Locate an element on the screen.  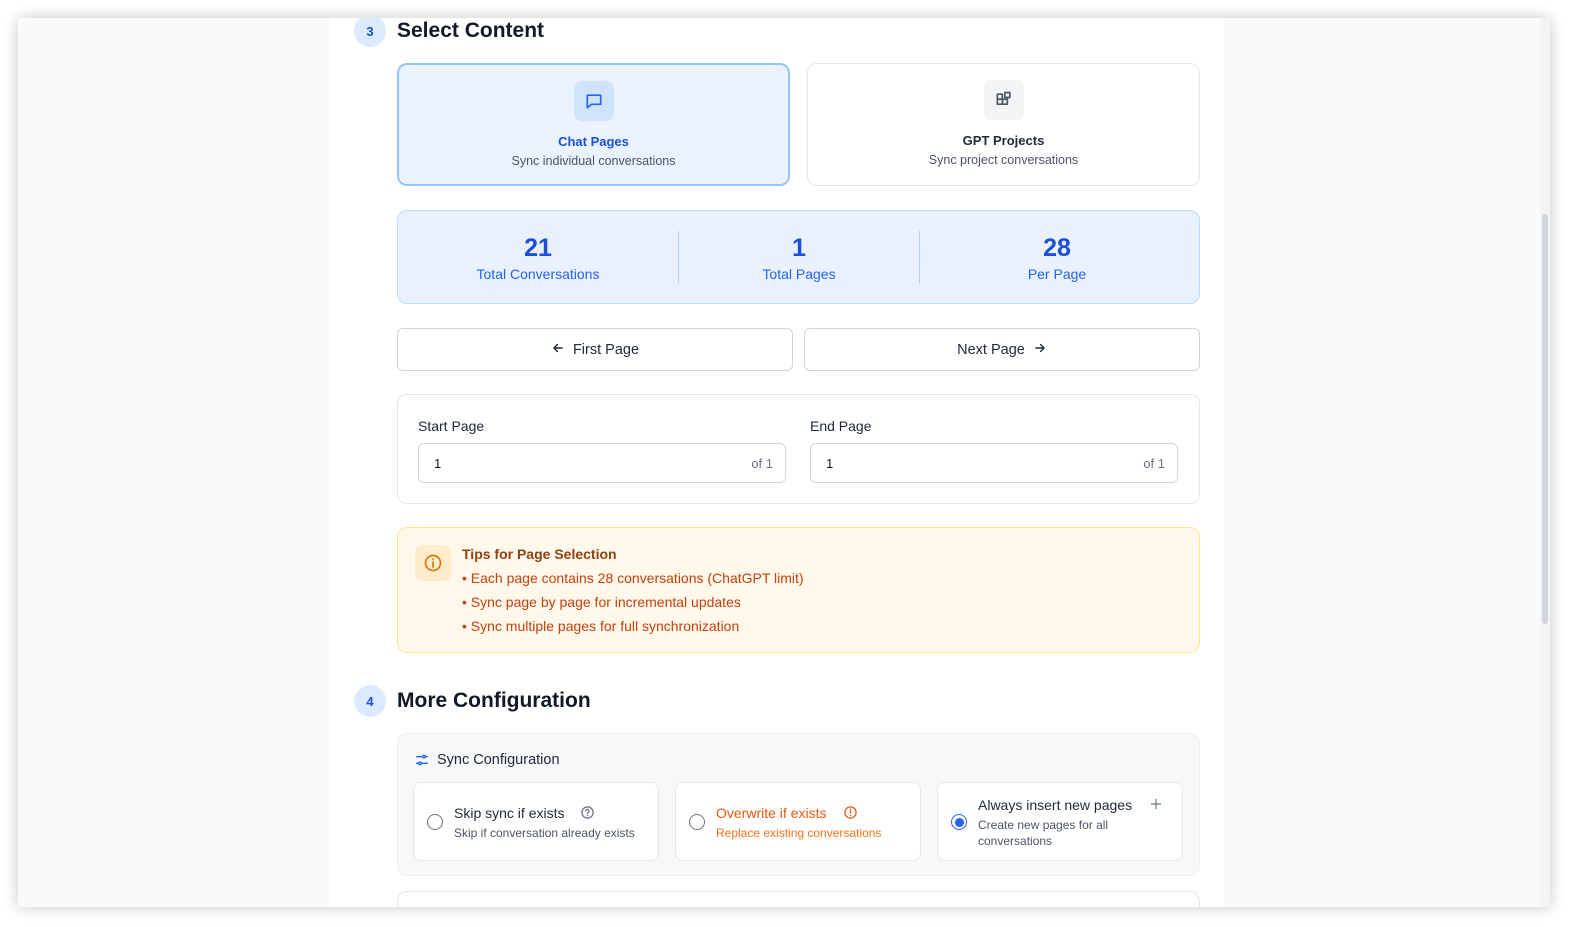
start-page-suffix: of 1 is located at coordinates (762, 463).